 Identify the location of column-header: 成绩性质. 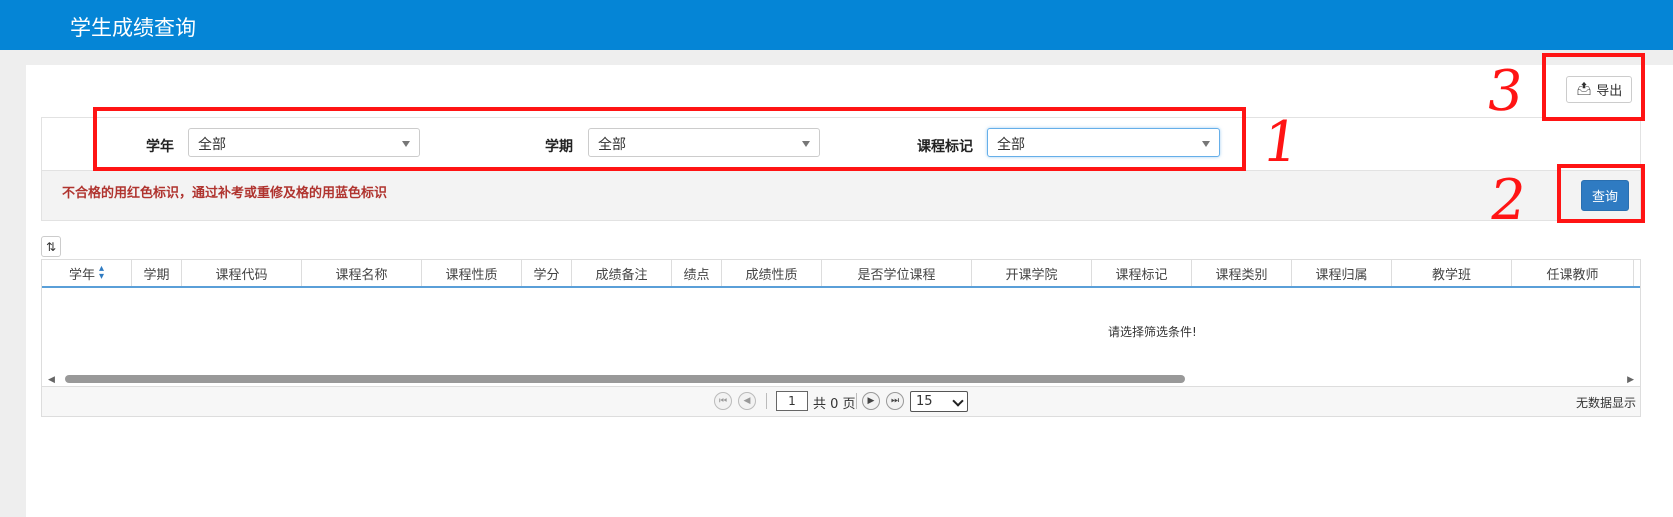
(772, 273).